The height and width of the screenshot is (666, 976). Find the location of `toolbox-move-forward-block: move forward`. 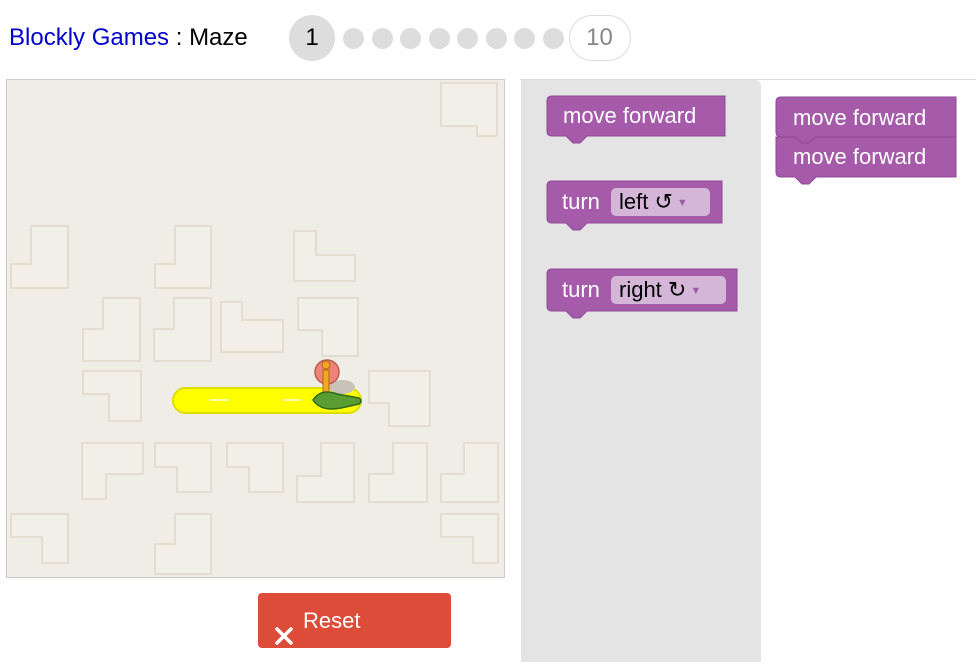

toolbox-move-forward-block: move forward is located at coordinates (636, 119).